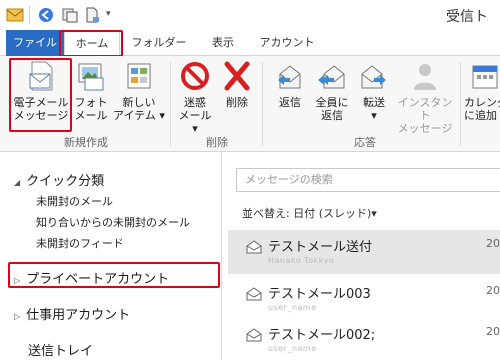 The width and height of the screenshot is (500, 360). What do you see at coordinates (80, 243) in the screenshot?
I see `nav-item-unread-feeds: 未開封のフィード` at bounding box center [80, 243].